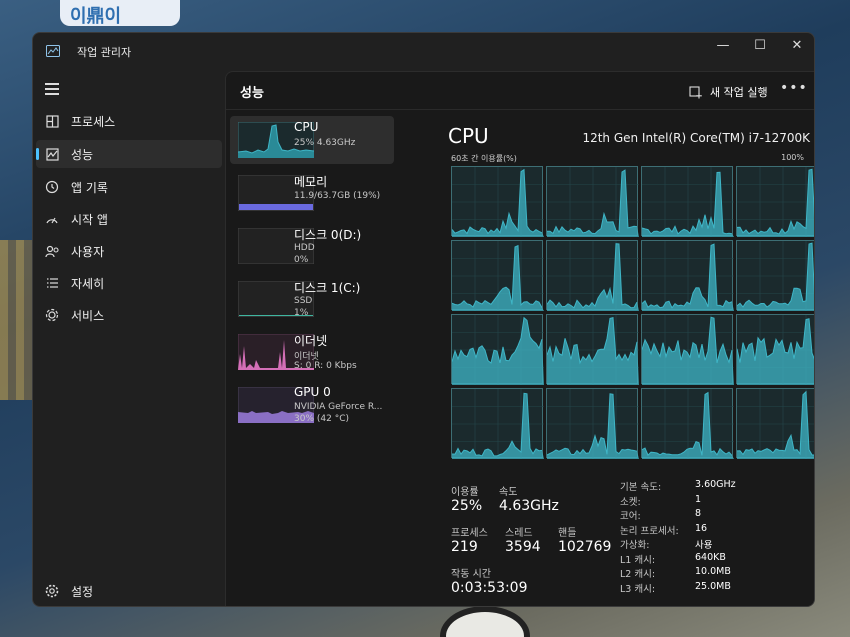  I want to click on spec-label: L3 캐시:, so click(638, 589).